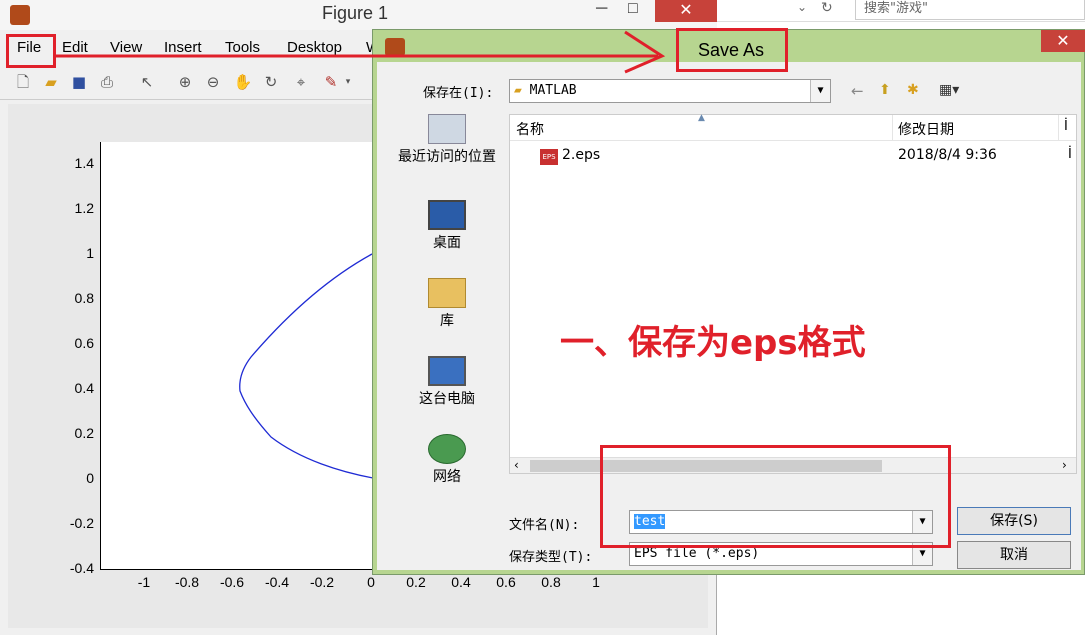 The width and height of the screenshot is (1085, 635). What do you see at coordinates (926, 129) in the screenshot?
I see `column-modified: 修改日期` at bounding box center [926, 129].